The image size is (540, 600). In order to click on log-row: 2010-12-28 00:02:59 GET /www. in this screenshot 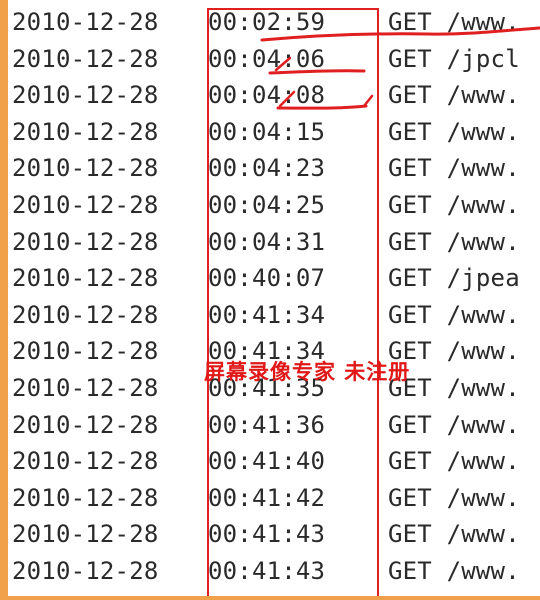, I will do `click(276, 22)`.